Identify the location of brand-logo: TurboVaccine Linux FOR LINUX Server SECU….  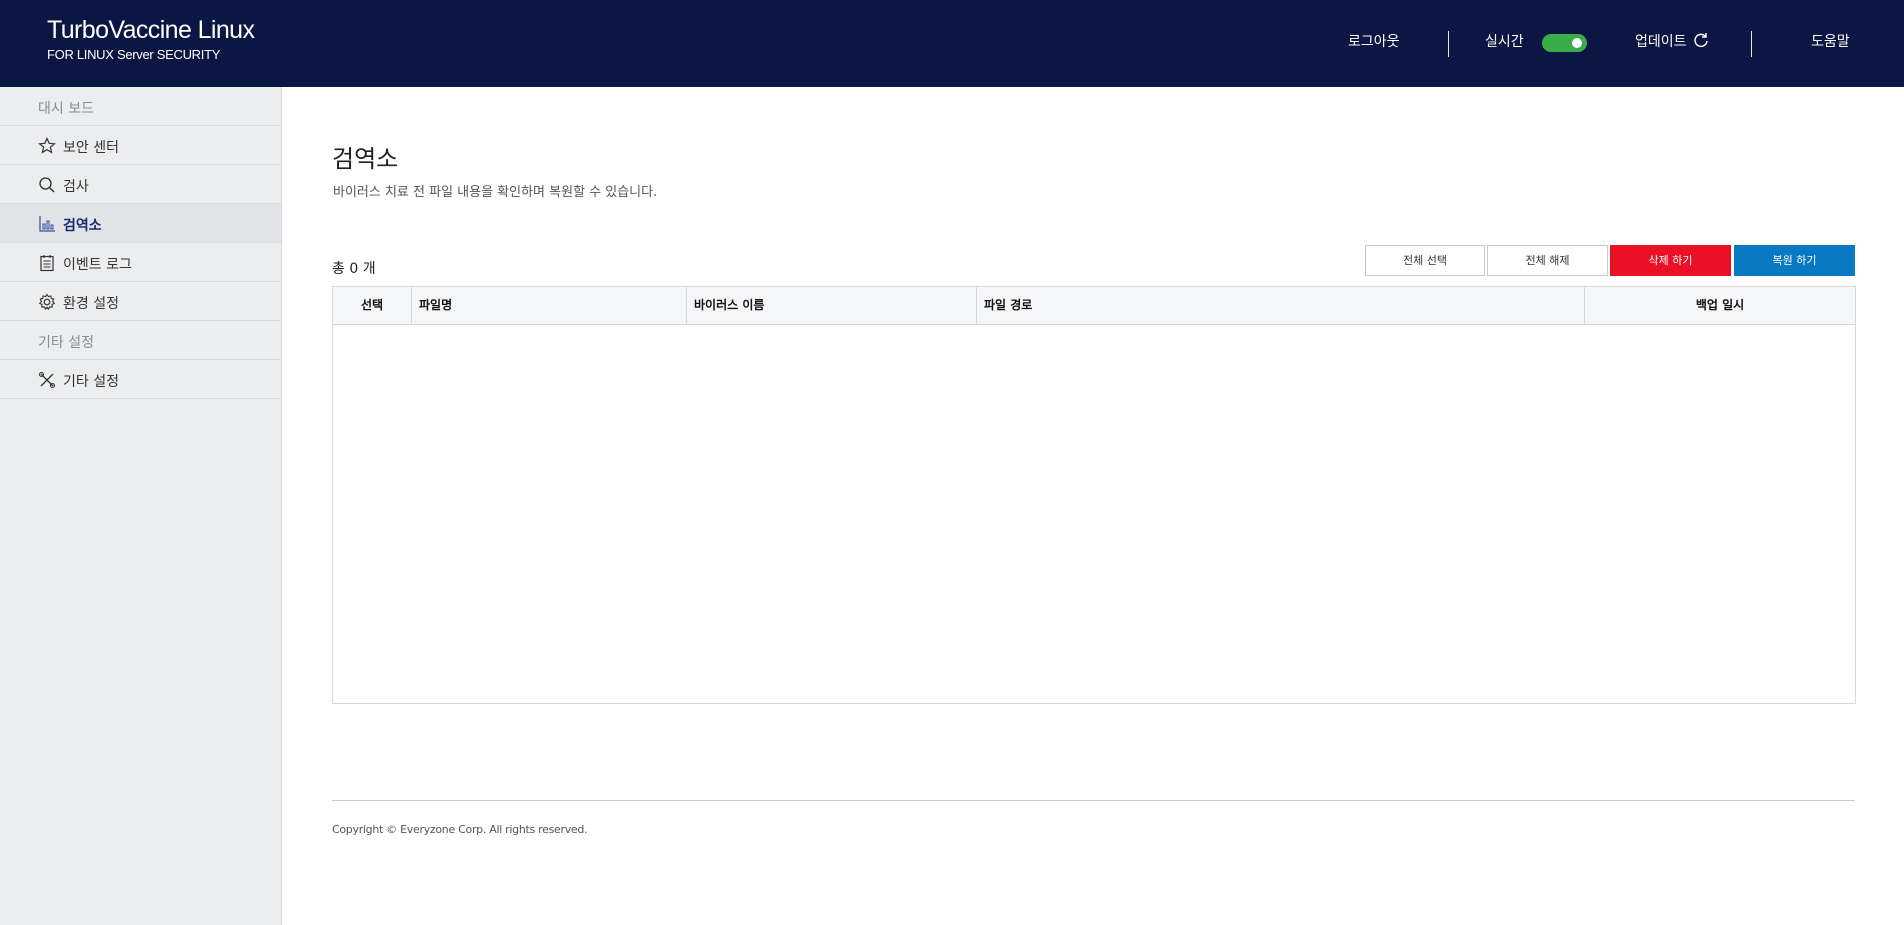
(151, 39).